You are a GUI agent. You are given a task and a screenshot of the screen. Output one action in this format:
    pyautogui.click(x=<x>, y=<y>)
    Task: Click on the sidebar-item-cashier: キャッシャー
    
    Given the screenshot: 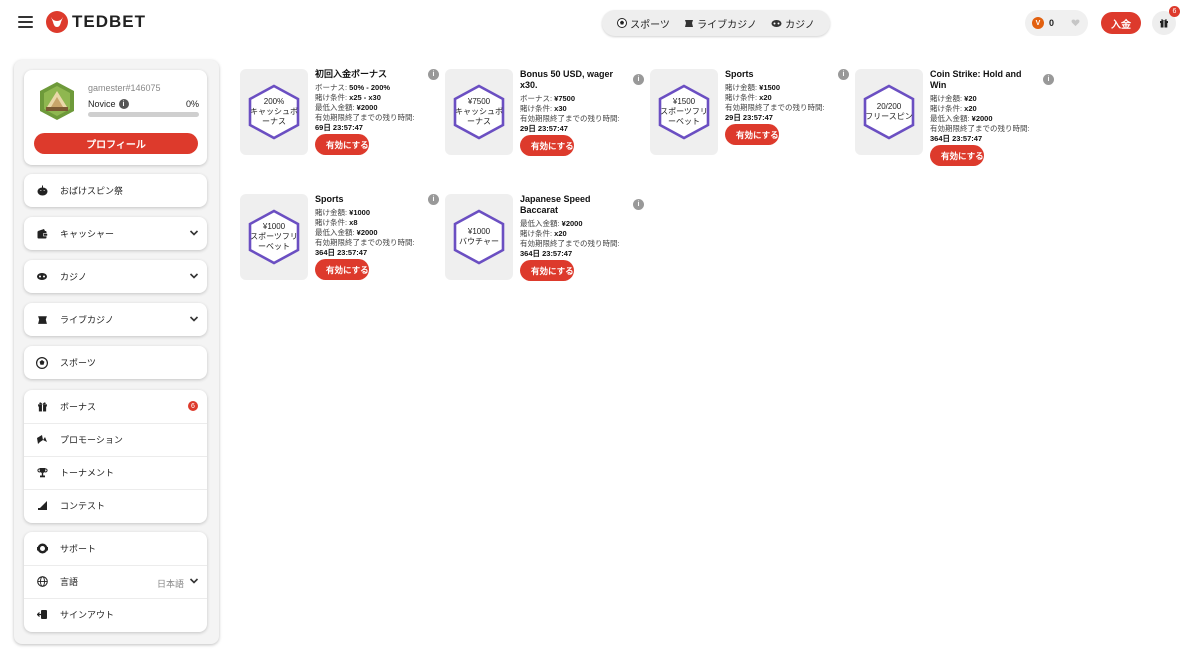 What is the action you would take?
    pyautogui.click(x=115, y=233)
    